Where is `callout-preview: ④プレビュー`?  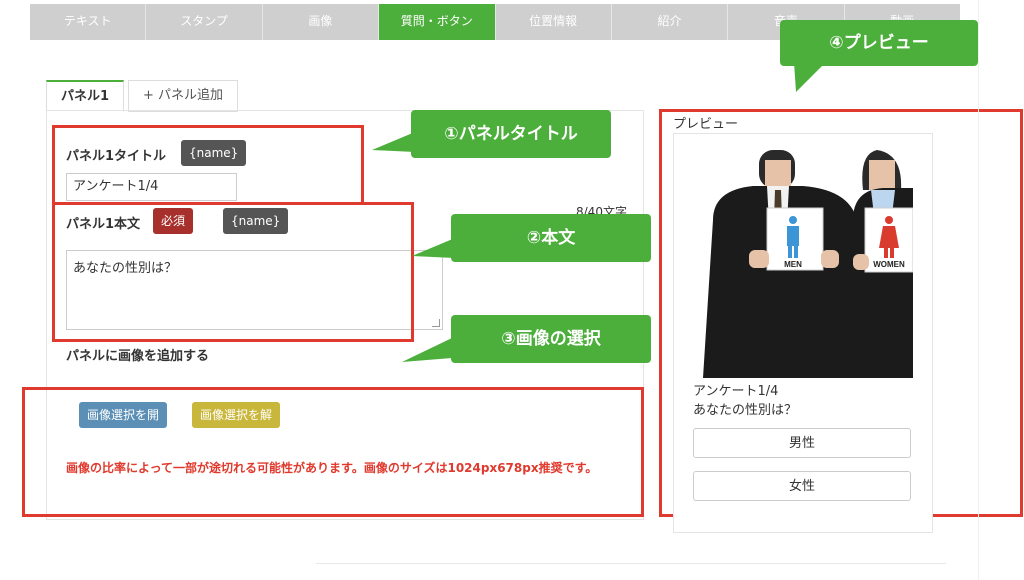
callout-preview: ④プレビュー is located at coordinates (879, 43).